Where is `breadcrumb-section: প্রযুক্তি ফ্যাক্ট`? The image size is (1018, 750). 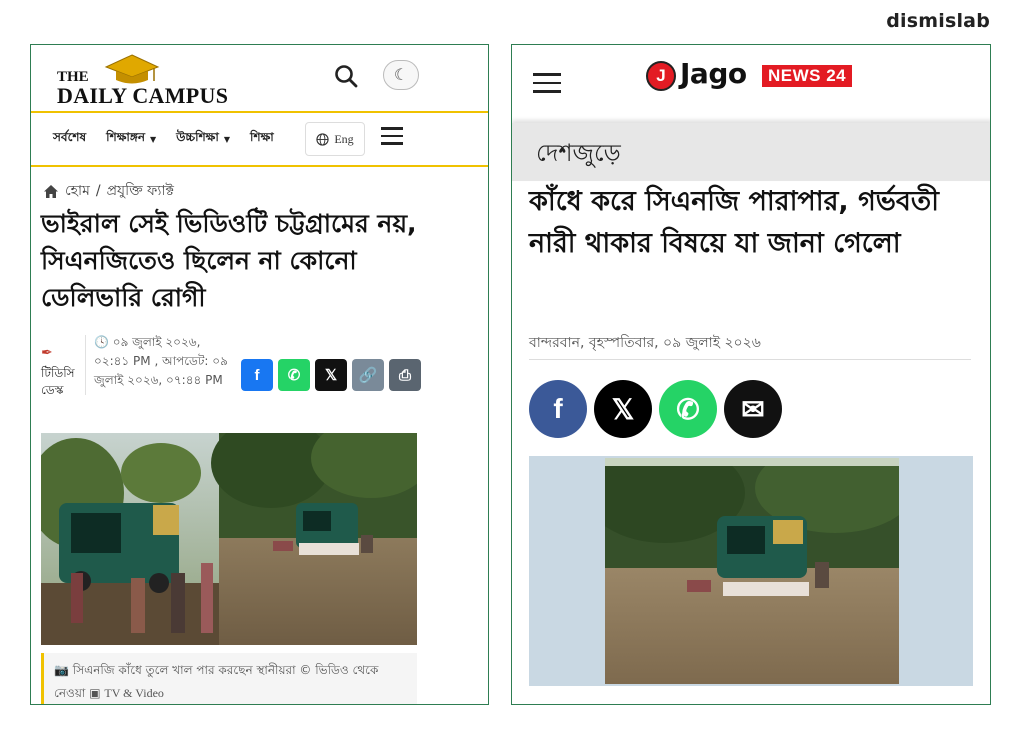 breadcrumb-section: প্রযুক্তি ফ্যাক্ট is located at coordinates (140, 191).